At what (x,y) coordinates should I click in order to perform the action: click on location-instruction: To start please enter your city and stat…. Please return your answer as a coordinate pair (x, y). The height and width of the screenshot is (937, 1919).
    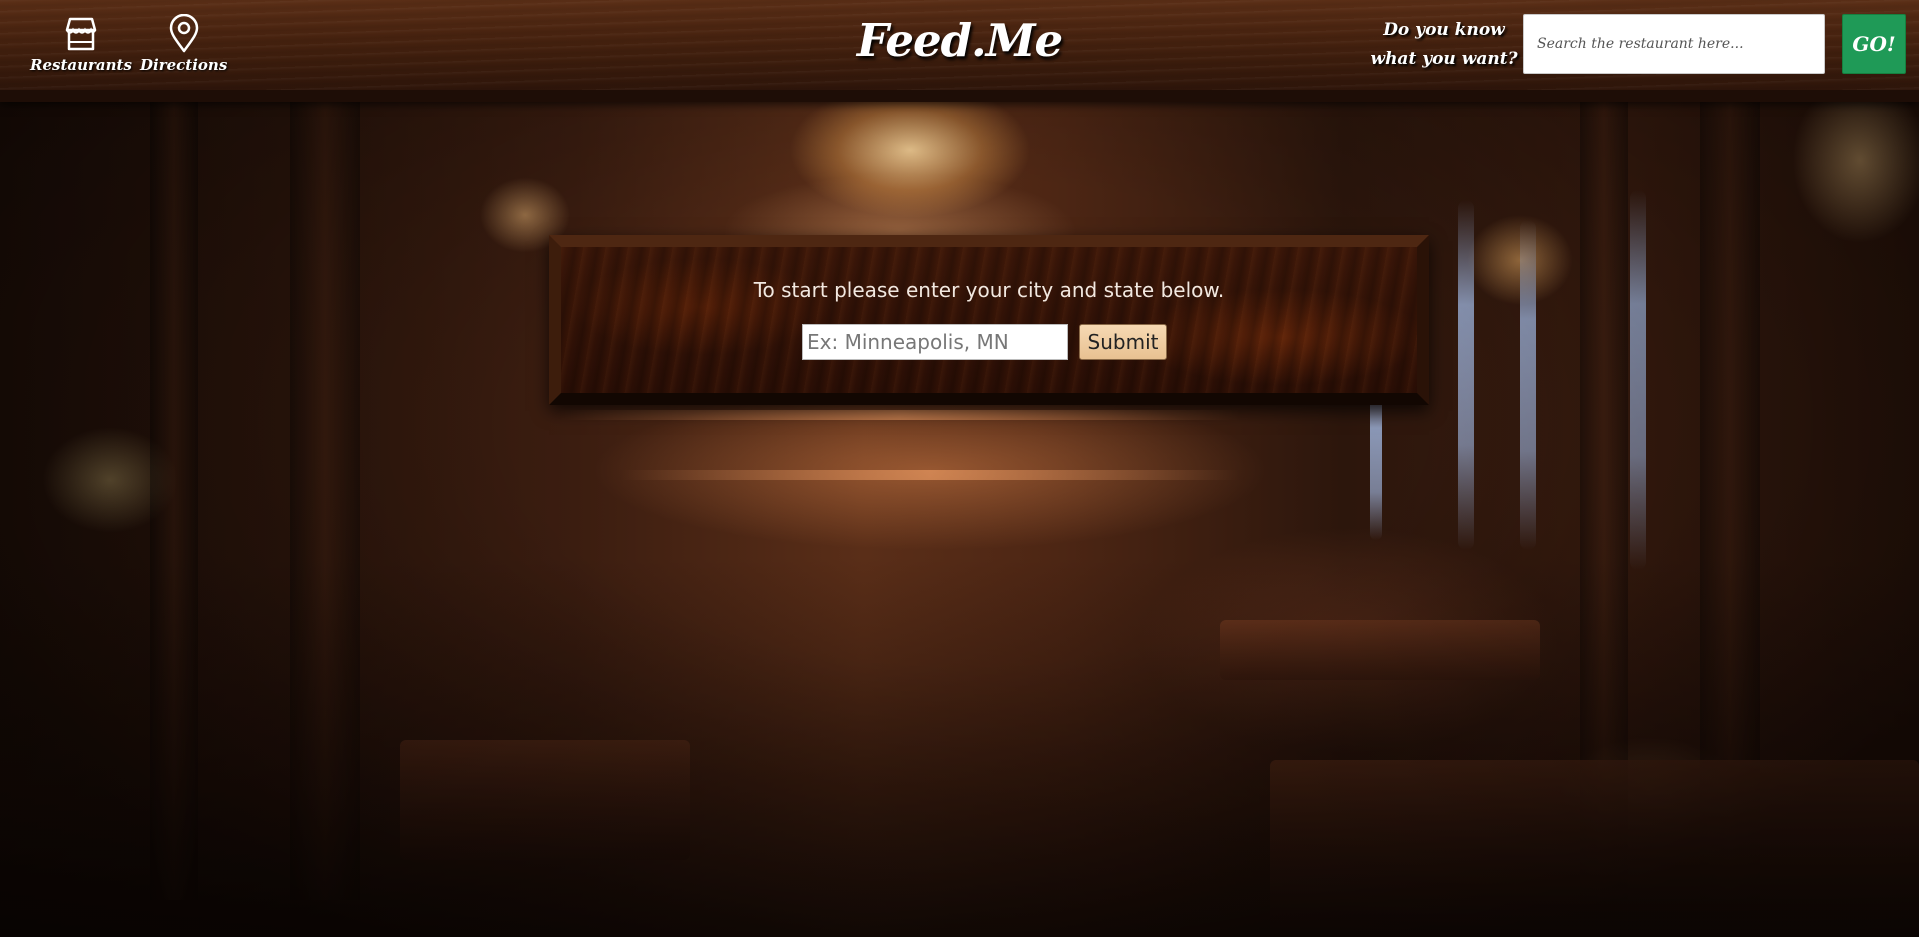
    Looking at the image, I should click on (989, 290).